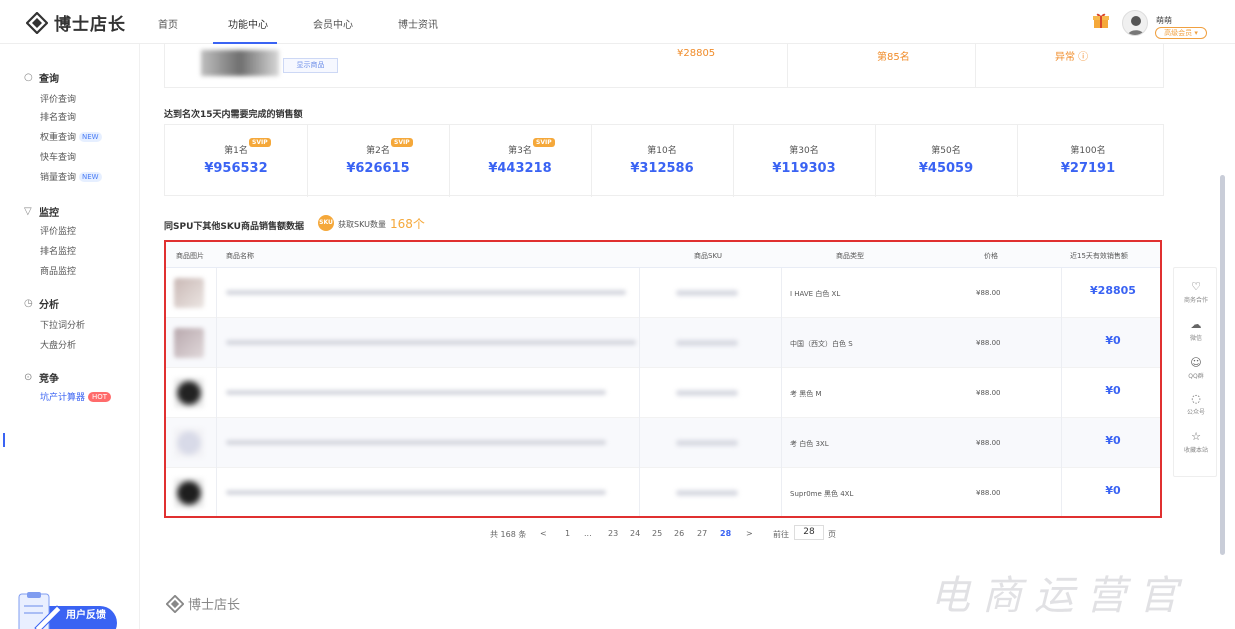  Describe the element at coordinates (1196, 376) in the screenshot. I see `float-label: QQ群` at that location.